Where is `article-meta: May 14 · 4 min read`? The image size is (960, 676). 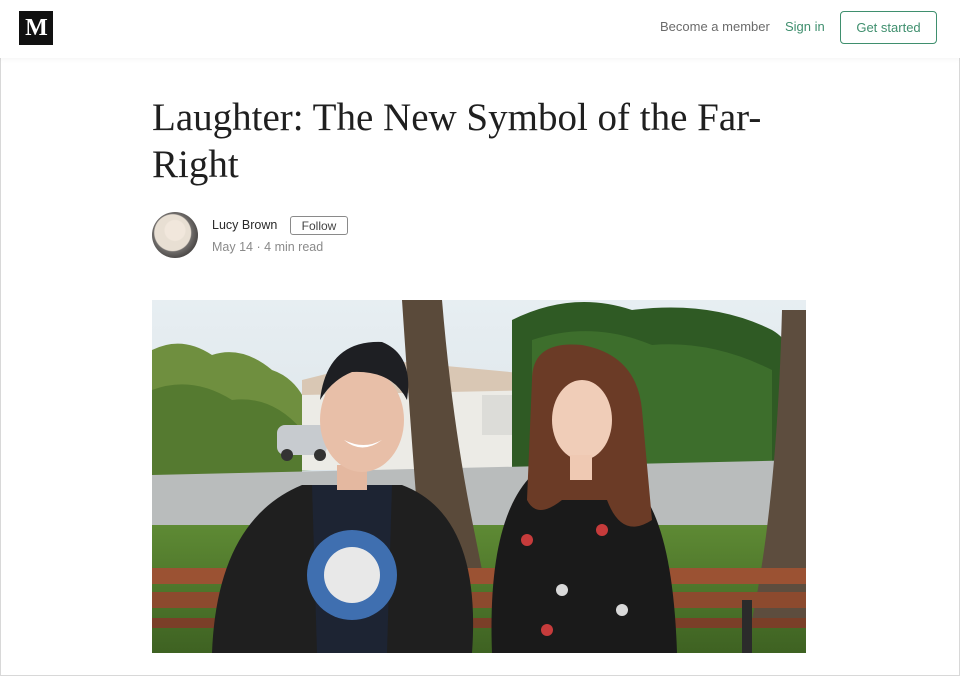 article-meta: May 14 · 4 min read is located at coordinates (267, 247).